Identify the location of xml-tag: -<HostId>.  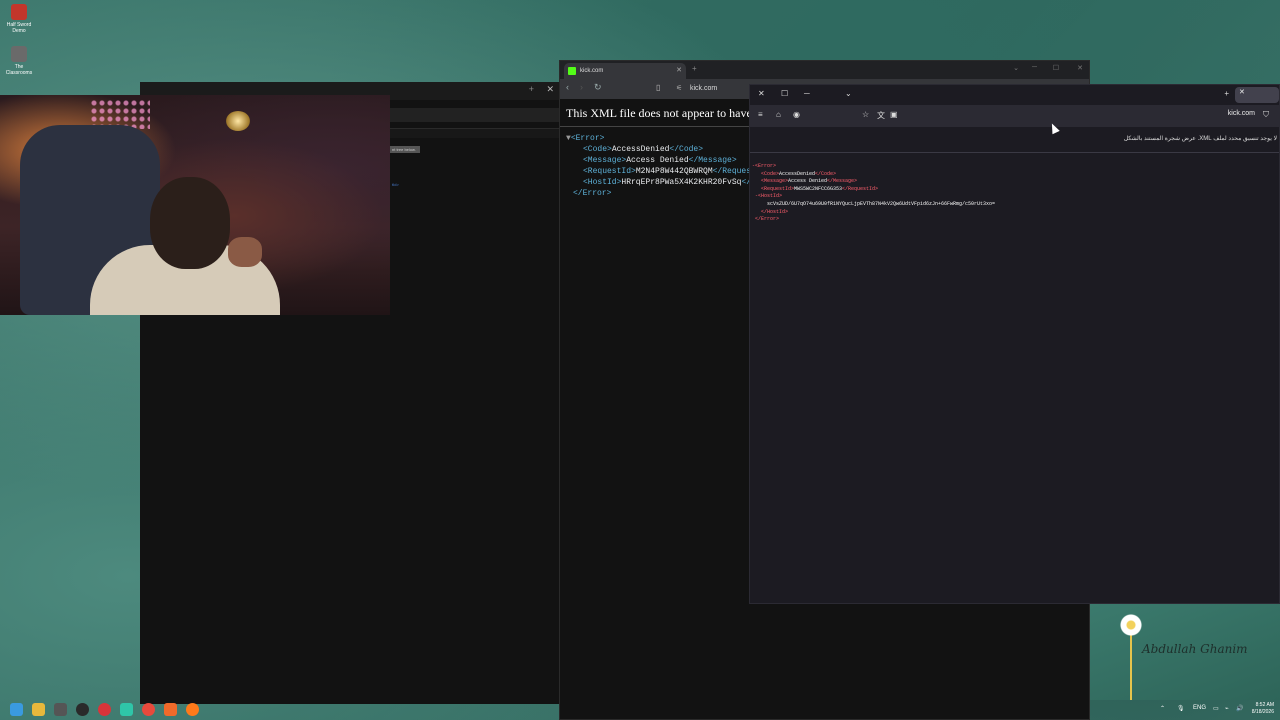
(768, 196).